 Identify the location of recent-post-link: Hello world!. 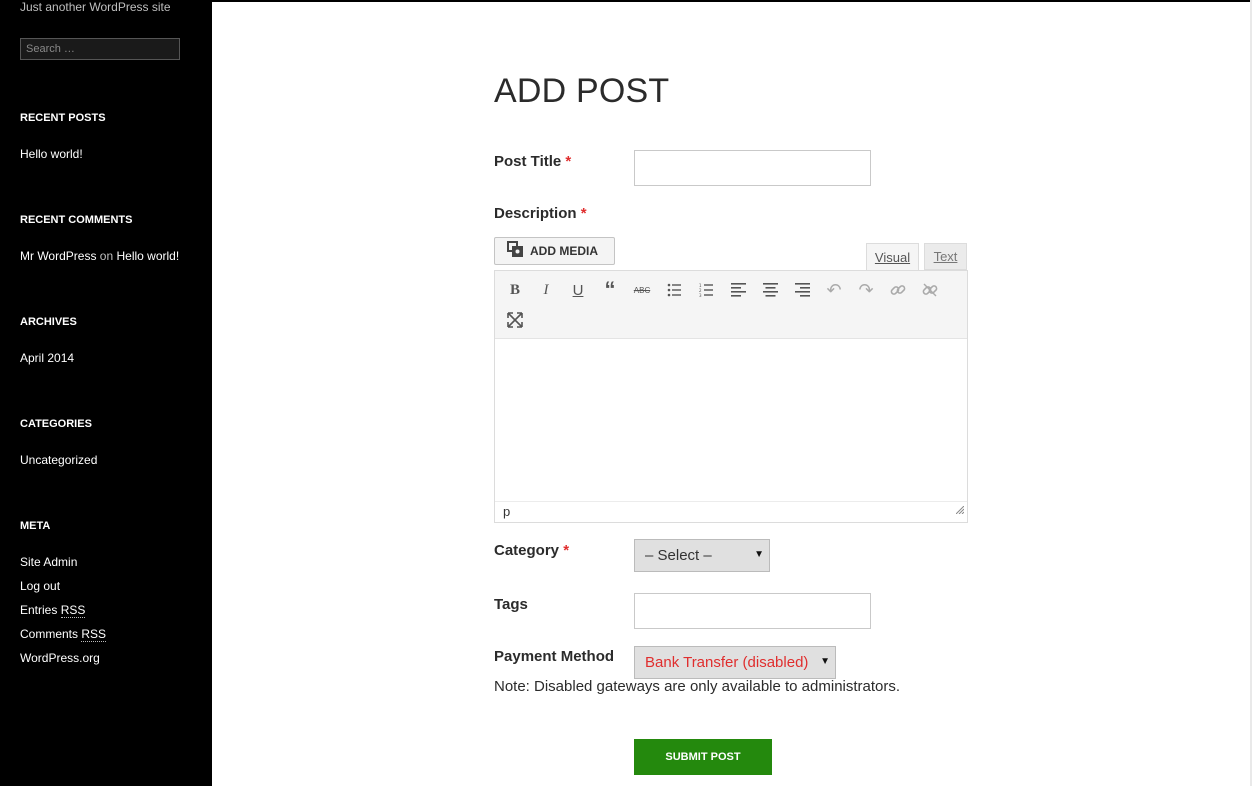
(51, 154).